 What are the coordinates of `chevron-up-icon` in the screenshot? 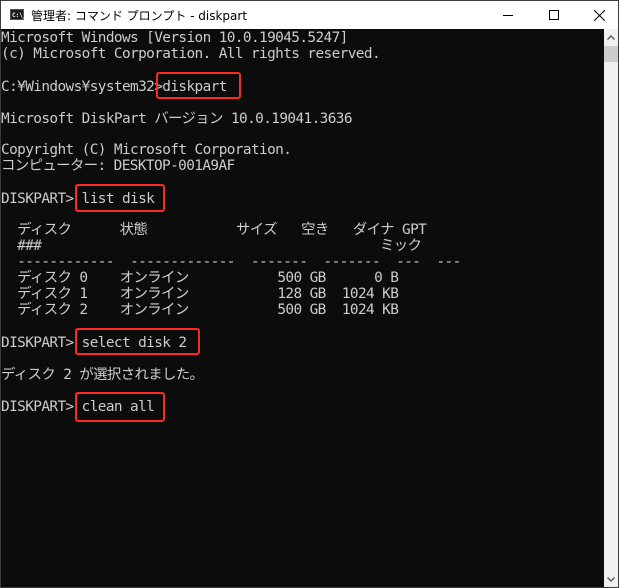 It's located at (611, 37).